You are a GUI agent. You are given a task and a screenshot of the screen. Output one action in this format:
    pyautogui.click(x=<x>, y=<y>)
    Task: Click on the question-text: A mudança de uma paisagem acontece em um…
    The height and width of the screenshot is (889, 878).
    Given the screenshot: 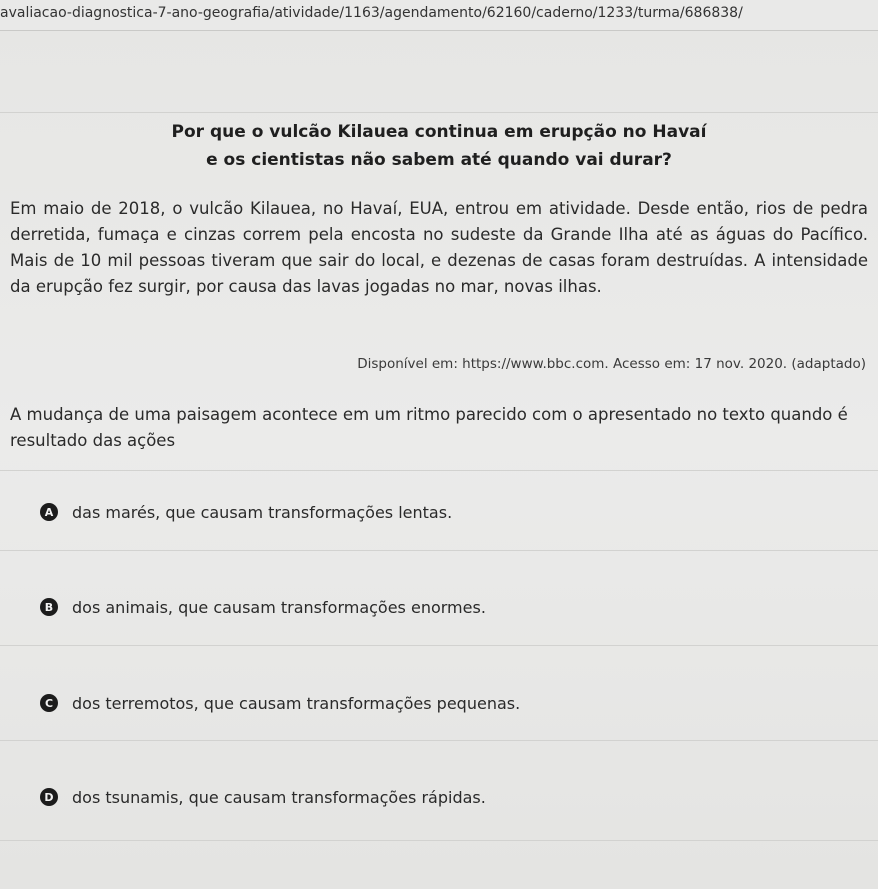 What is the action you would take?
    pyautogui.click(x=429, y=427)
    